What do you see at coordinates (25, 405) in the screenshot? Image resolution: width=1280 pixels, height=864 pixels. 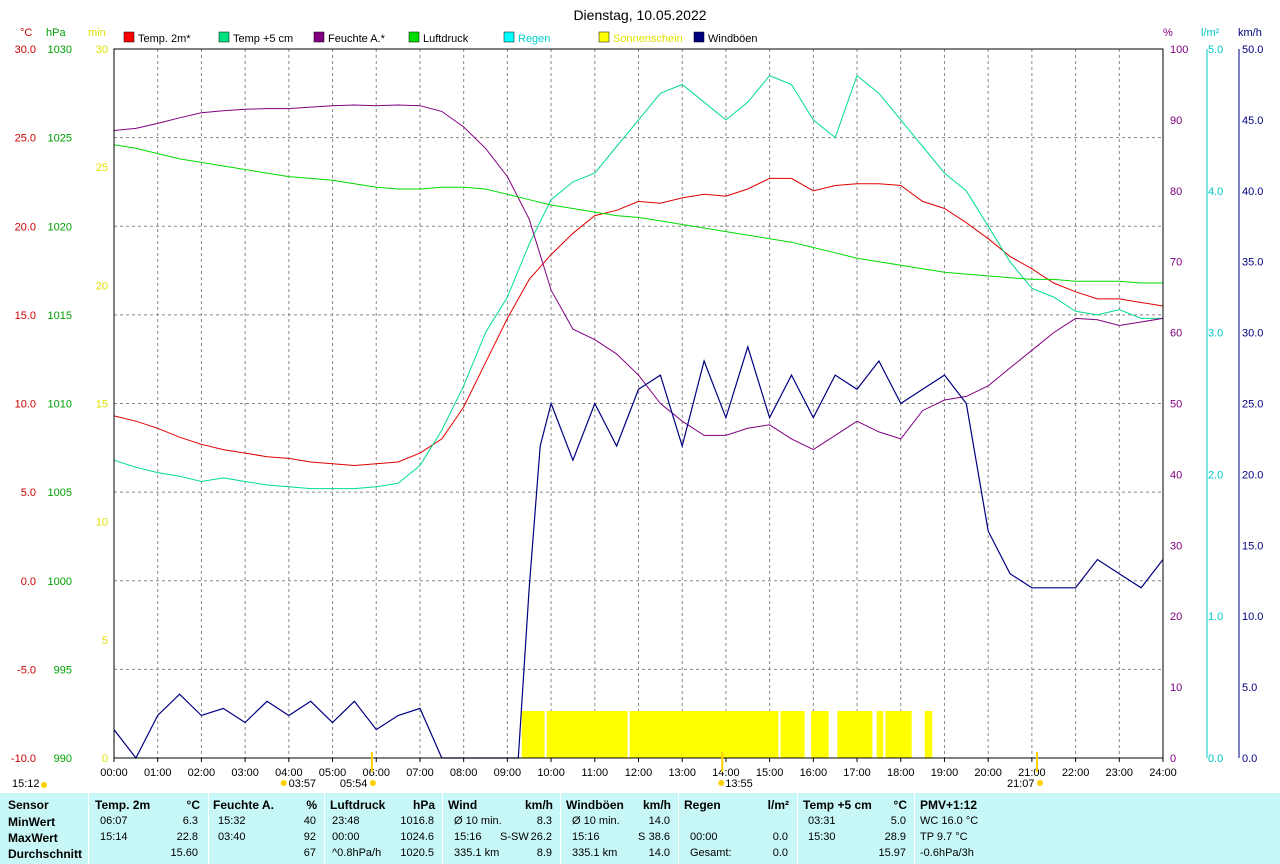 I see `tick-label-temp: 10.0` at bounding box center [25, 405].